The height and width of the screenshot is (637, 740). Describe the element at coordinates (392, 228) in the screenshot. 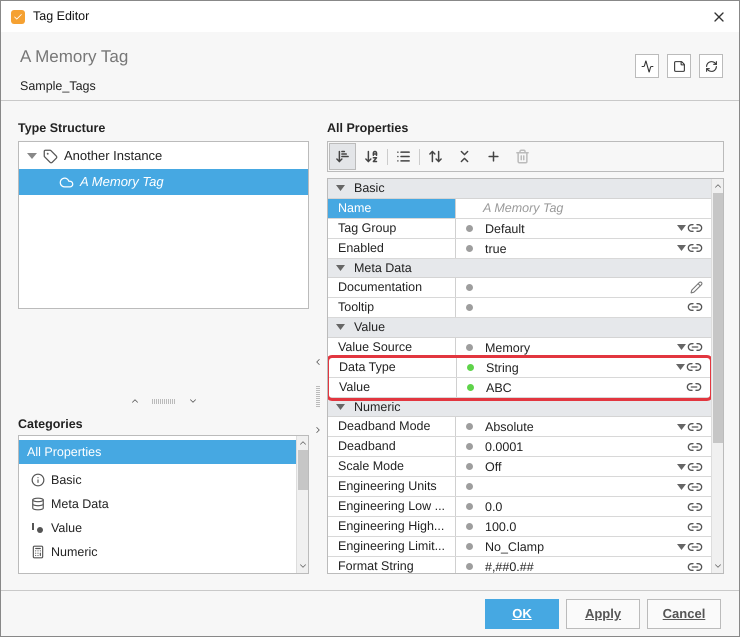

I see `property-name: Tag Group` at that location.